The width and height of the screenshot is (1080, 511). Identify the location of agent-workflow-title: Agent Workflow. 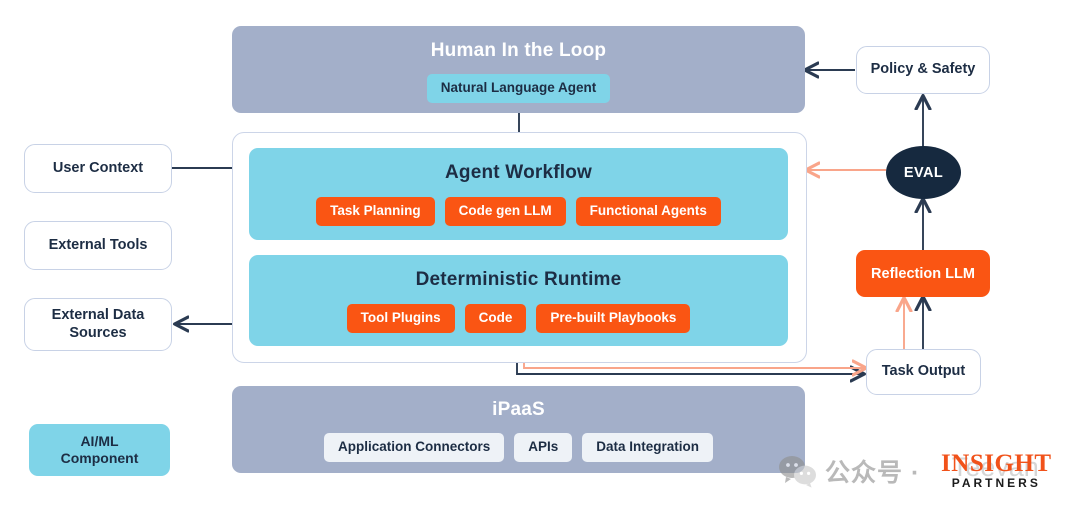
(518, 172).